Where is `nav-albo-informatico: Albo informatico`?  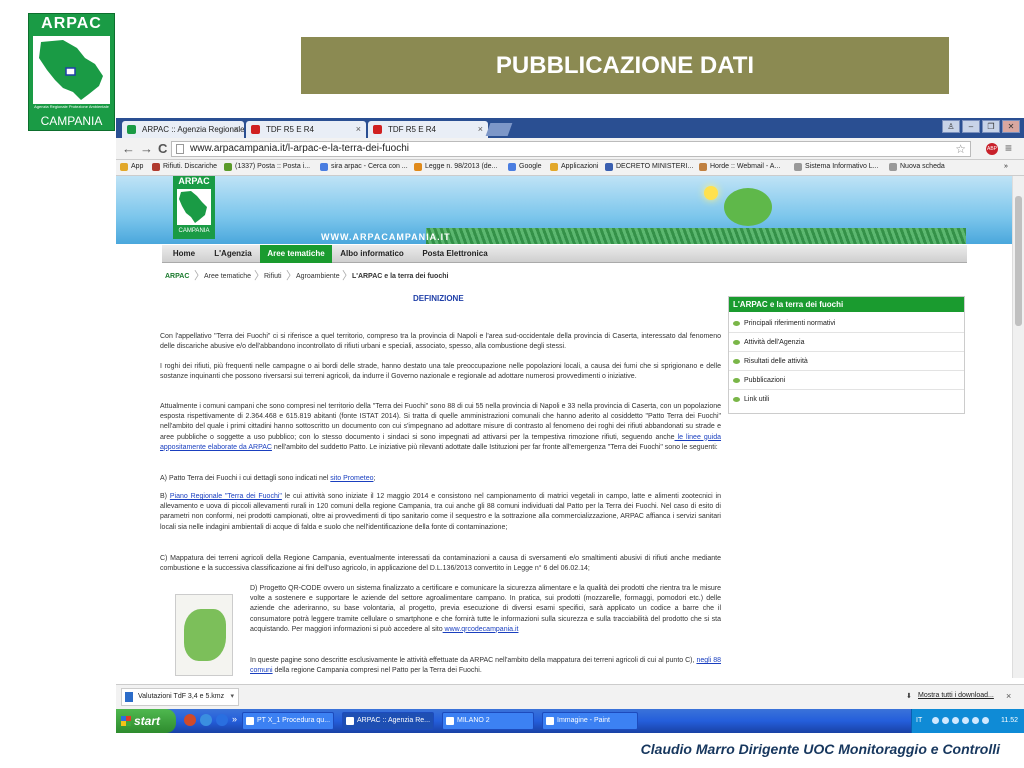
nav-albo-informatico: Albo informatico is located at coordinates (372, 254).